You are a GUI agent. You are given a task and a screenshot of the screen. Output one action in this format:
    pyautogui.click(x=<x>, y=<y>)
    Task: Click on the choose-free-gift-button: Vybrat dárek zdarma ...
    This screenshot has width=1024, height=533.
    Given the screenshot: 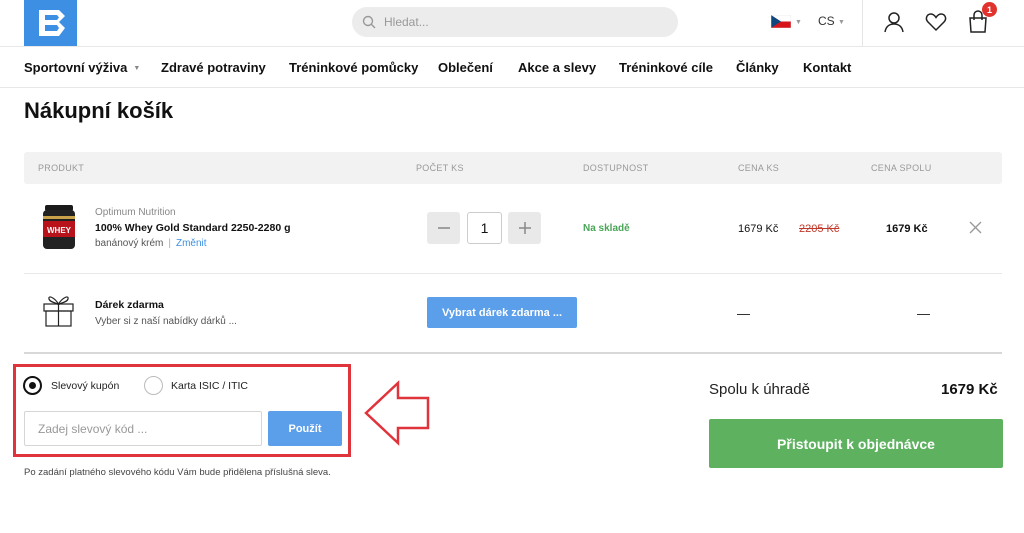 What is the action you would take?
    pyautogui.click(x=502, y=312)
    